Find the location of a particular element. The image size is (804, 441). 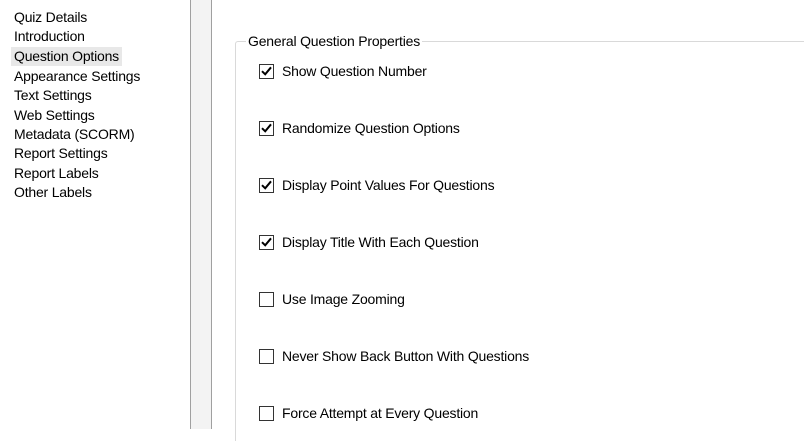

show-question-number-checkbox is located at coordinates (266, 71).